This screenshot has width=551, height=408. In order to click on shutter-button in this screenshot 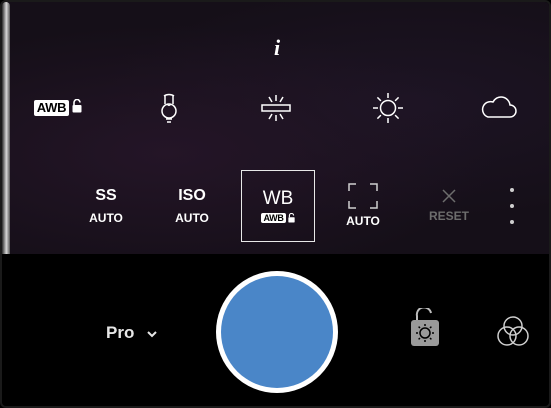, I will do `click(277, 332)`.